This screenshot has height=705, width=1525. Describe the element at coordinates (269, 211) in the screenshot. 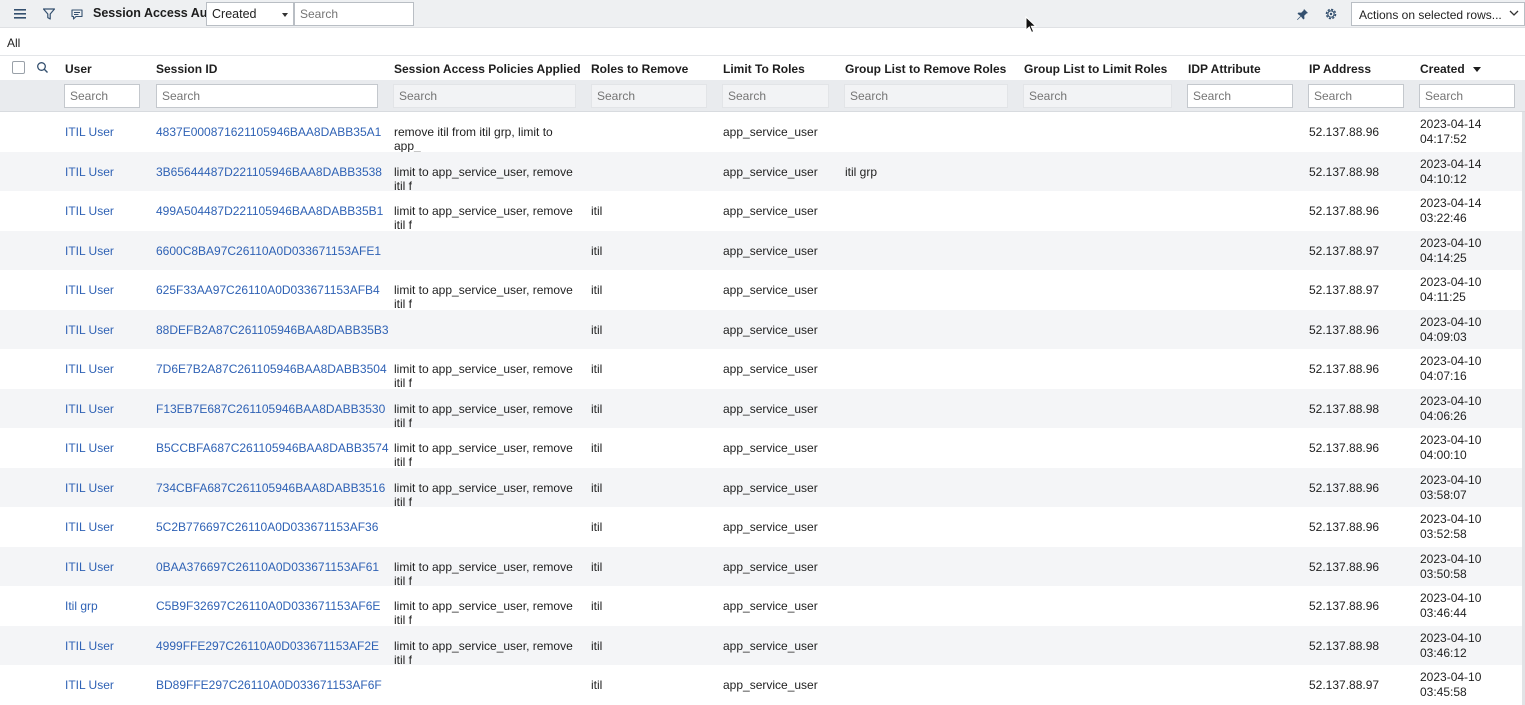

I see `session-id-link: 499A504487D221105946BAA8DABB35B1` at that location.